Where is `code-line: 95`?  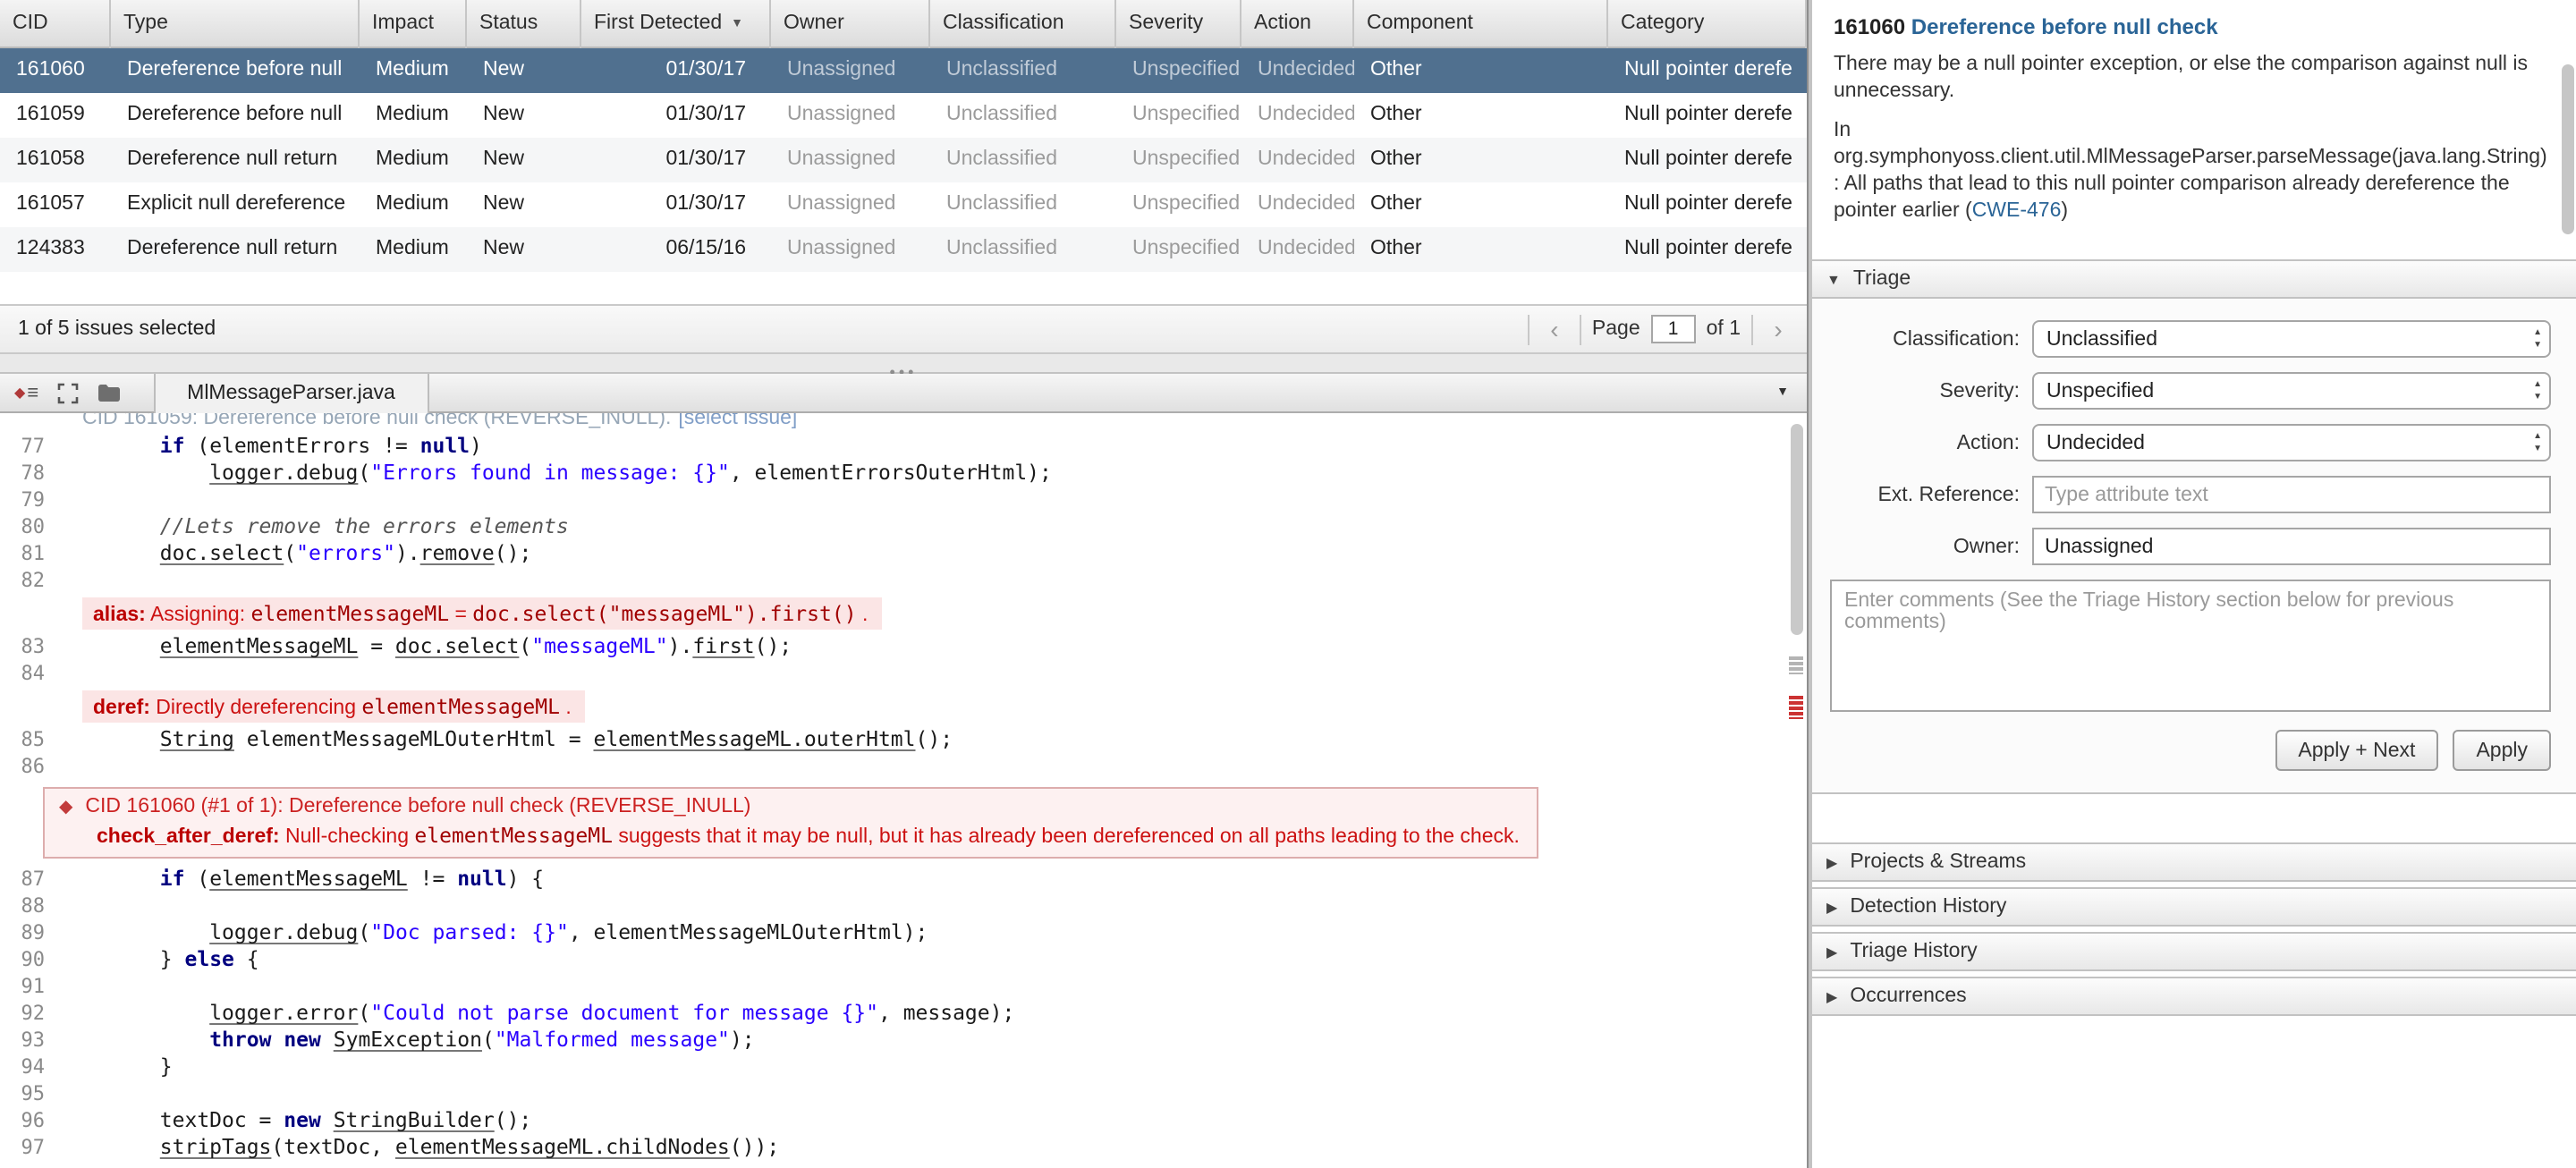
code-line: 95 is located at coordinates (903, 1093).